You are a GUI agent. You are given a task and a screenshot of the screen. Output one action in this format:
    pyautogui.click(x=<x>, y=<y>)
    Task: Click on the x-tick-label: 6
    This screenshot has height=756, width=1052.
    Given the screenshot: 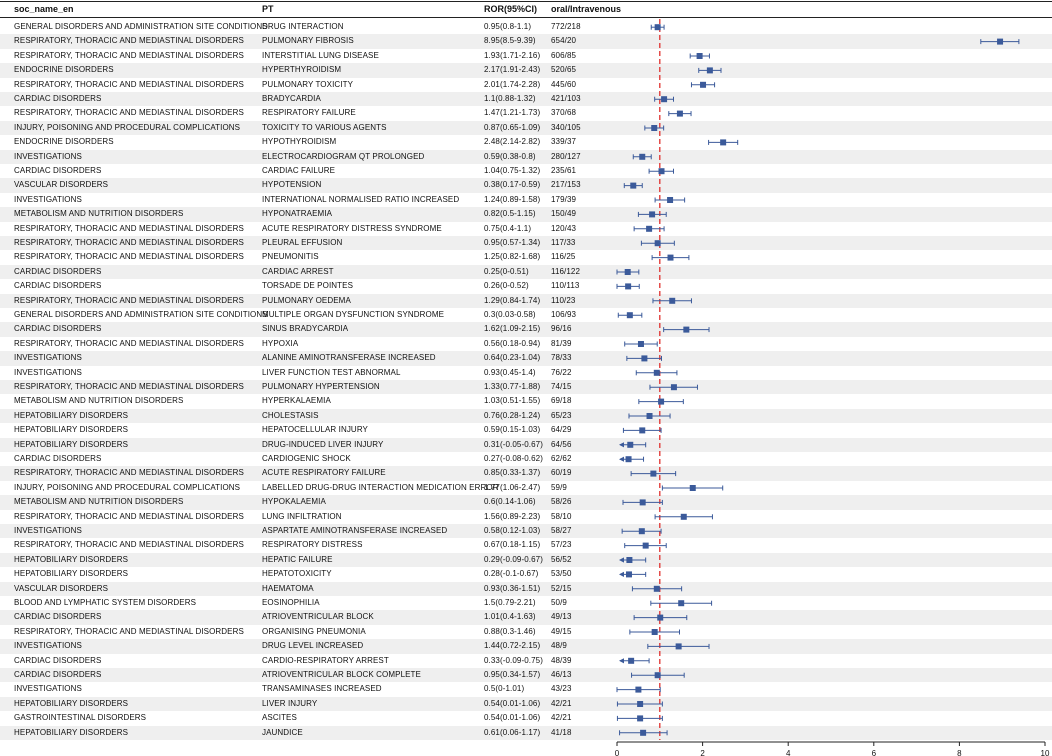 What is the action you would take?
    pyautogui.click(x=874, y=752)
    